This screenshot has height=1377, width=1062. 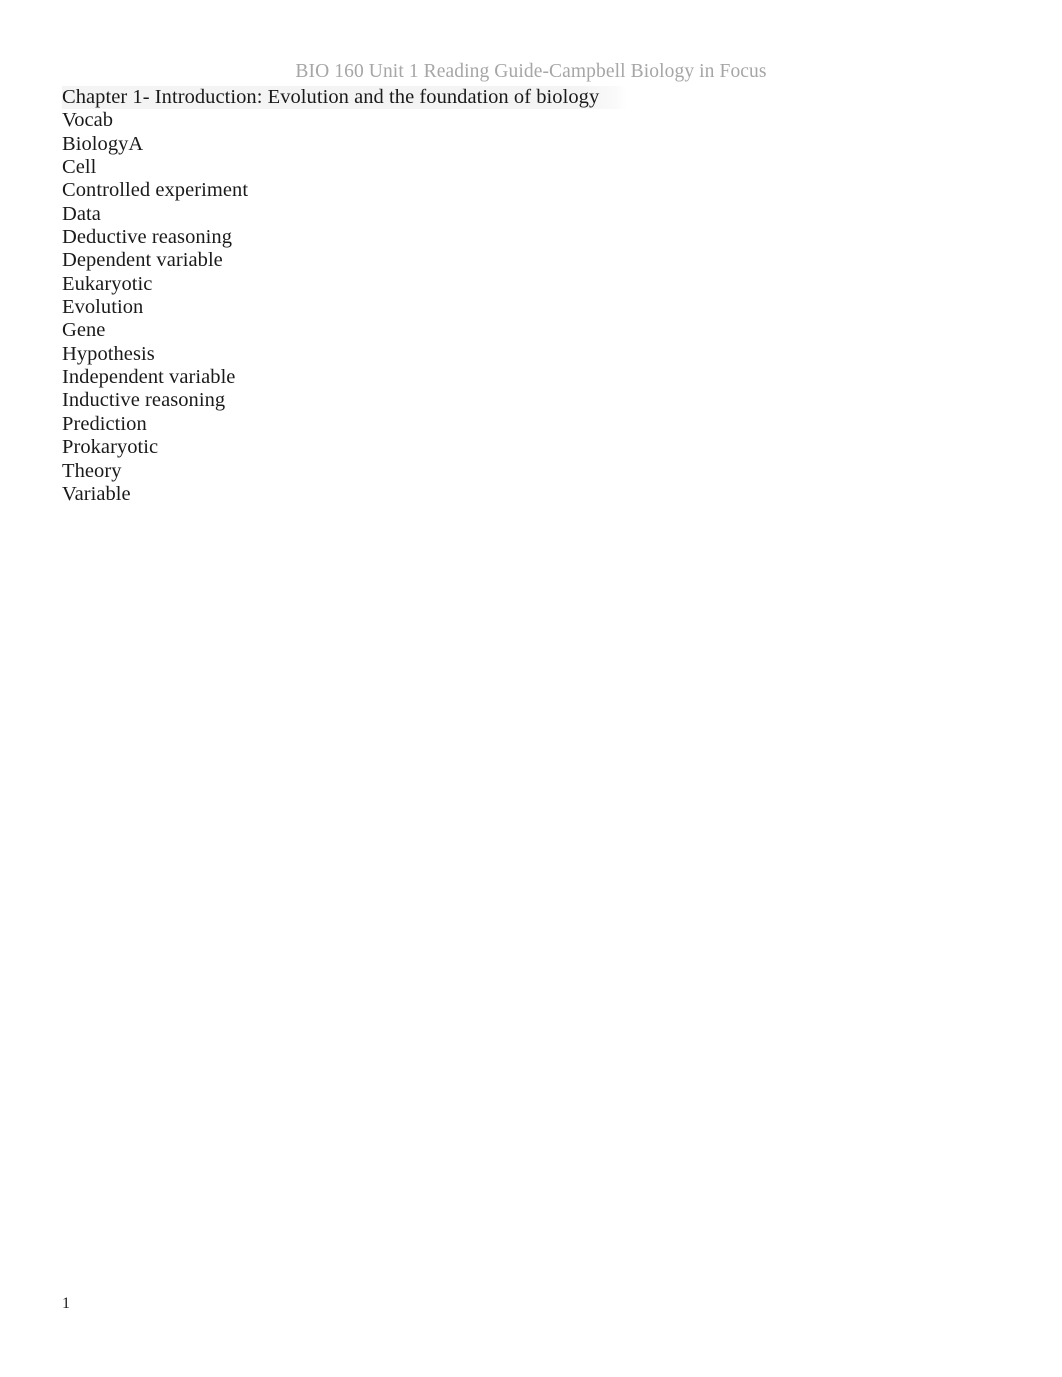 What do you see at coordinates (110, 447) in the screenshot?
I see `list-item: Prokaryotic` at bounding box center [110, 447].